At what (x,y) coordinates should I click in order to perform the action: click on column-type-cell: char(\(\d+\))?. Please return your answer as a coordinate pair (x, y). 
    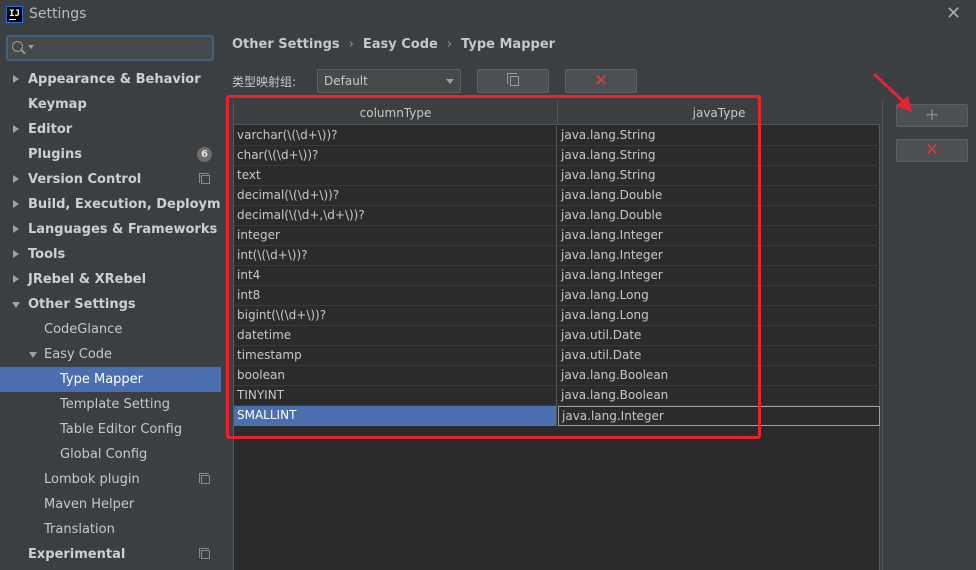
    Looking at the image, I should click on (395, 156).